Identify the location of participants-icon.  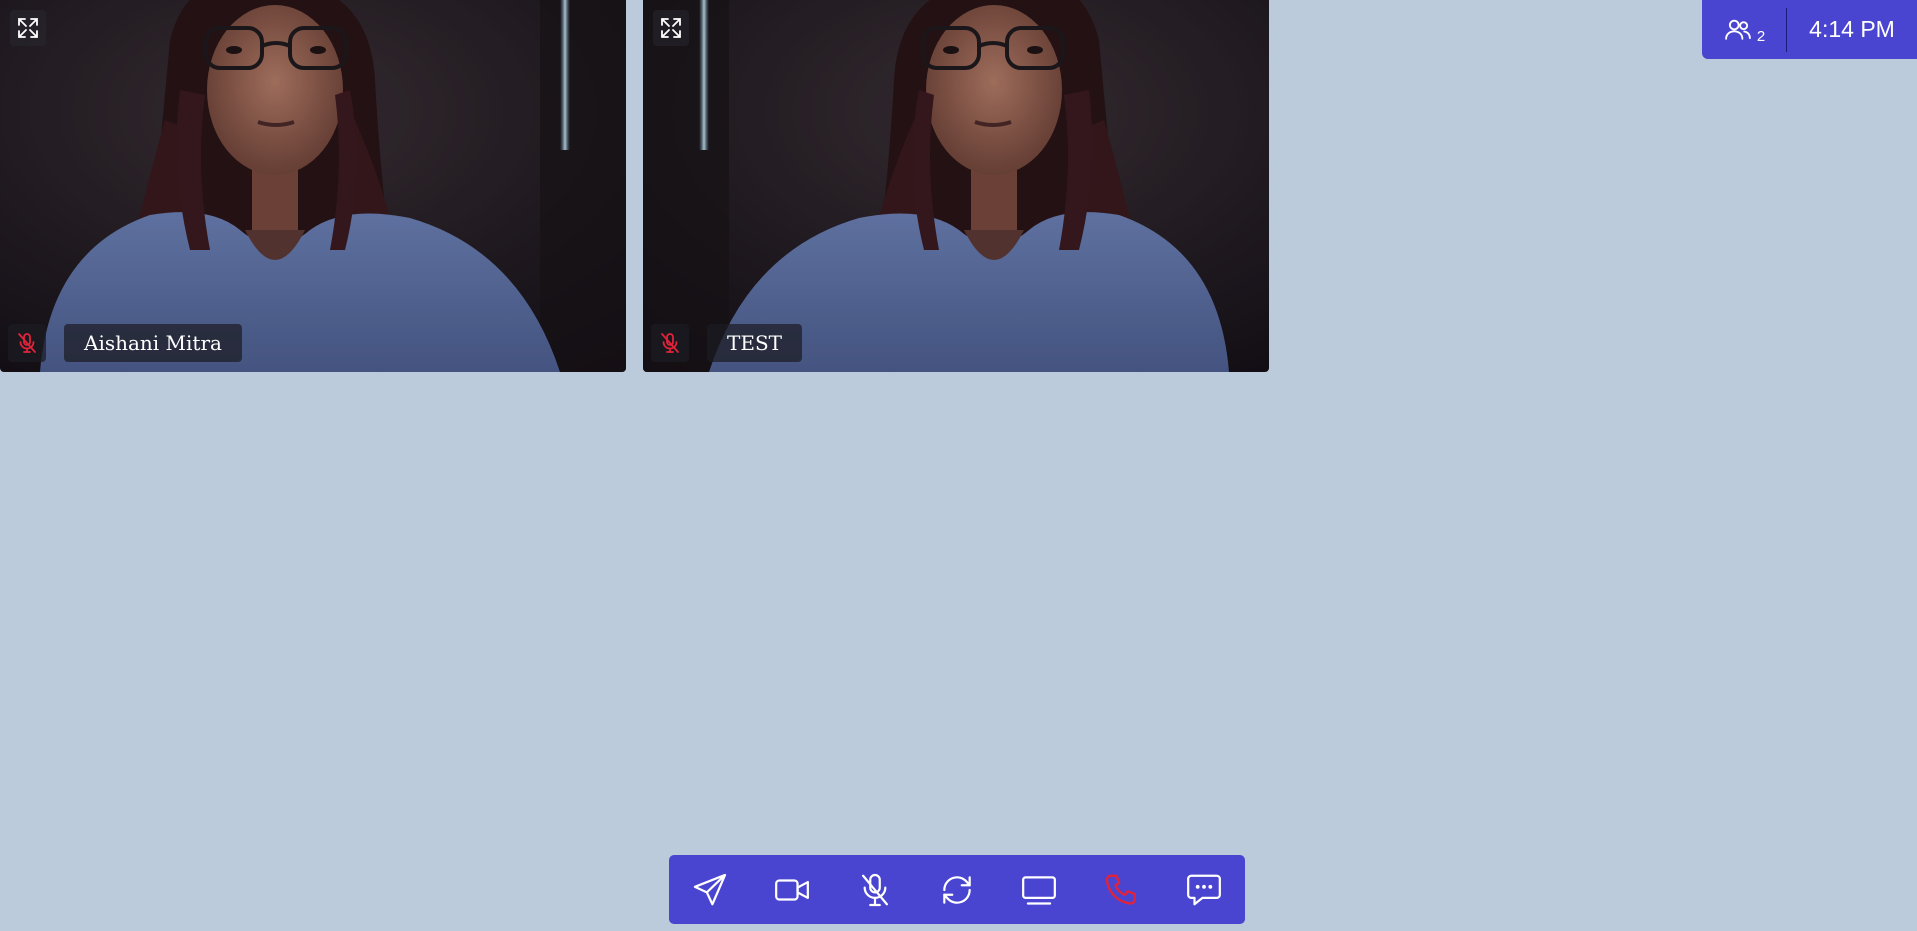
(1738, 29).